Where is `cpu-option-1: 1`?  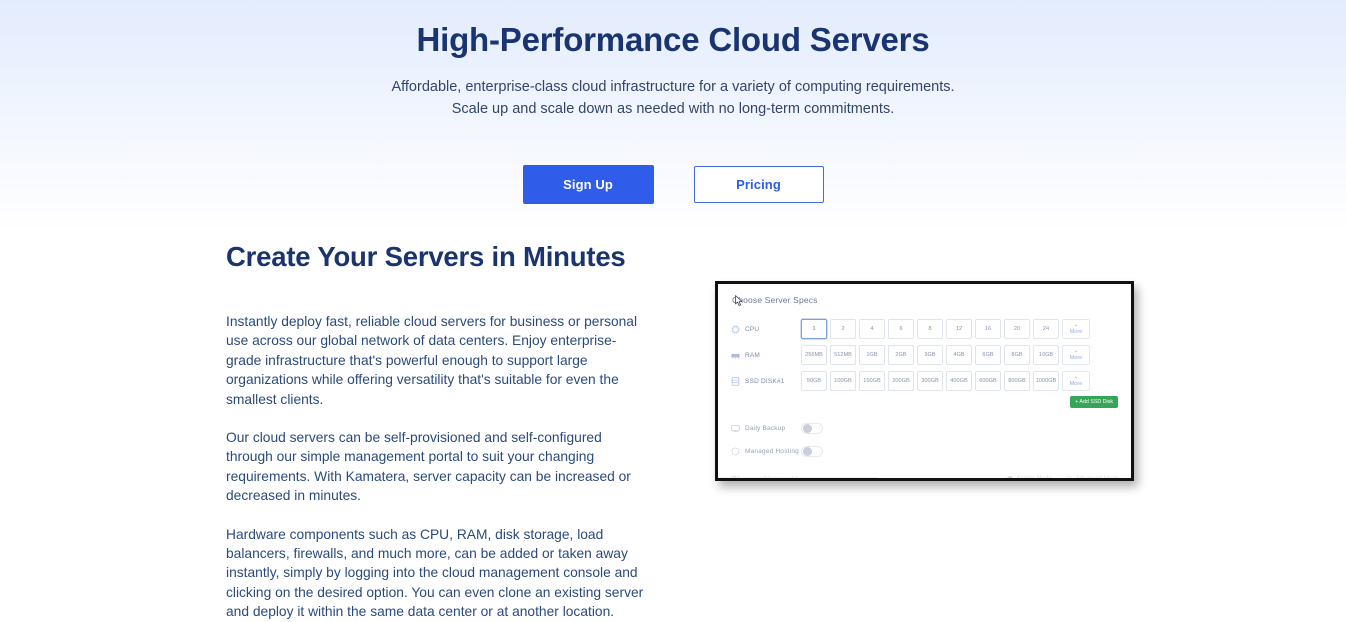
cpu-option-1: 1 is located at coordinates (814, 329).